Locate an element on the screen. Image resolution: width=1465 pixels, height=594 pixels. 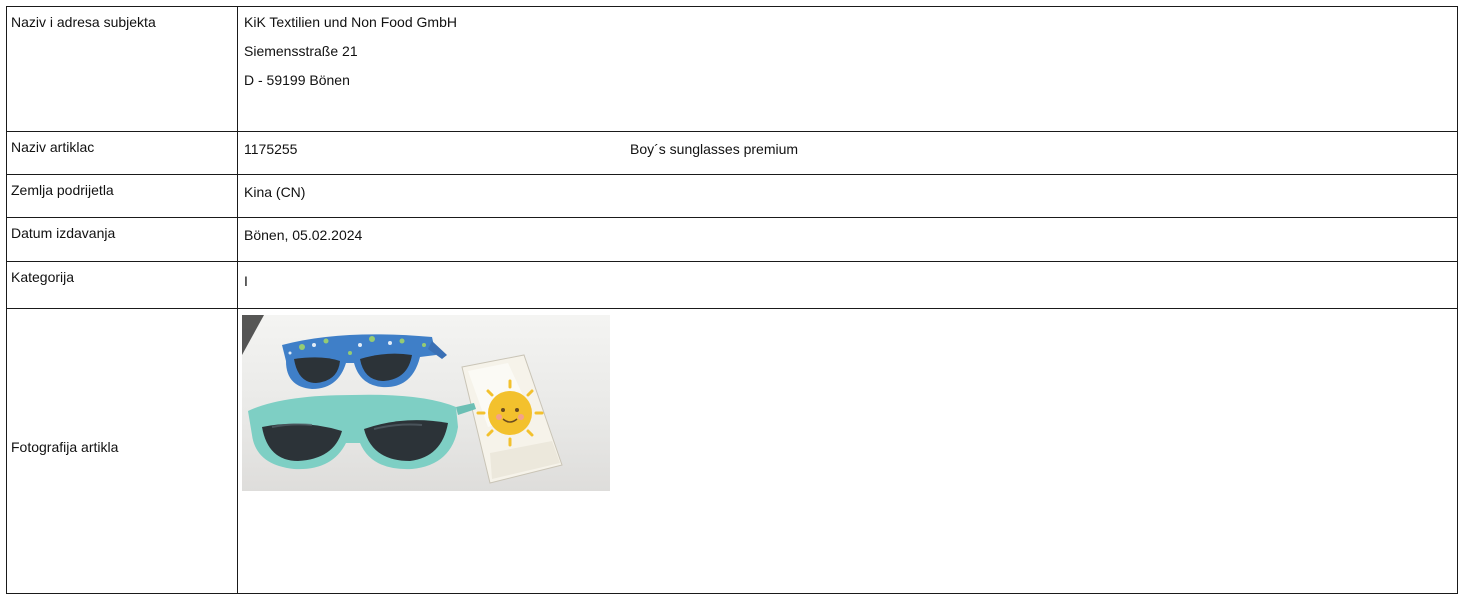
category-value: I is located at coordinates (246, 281).